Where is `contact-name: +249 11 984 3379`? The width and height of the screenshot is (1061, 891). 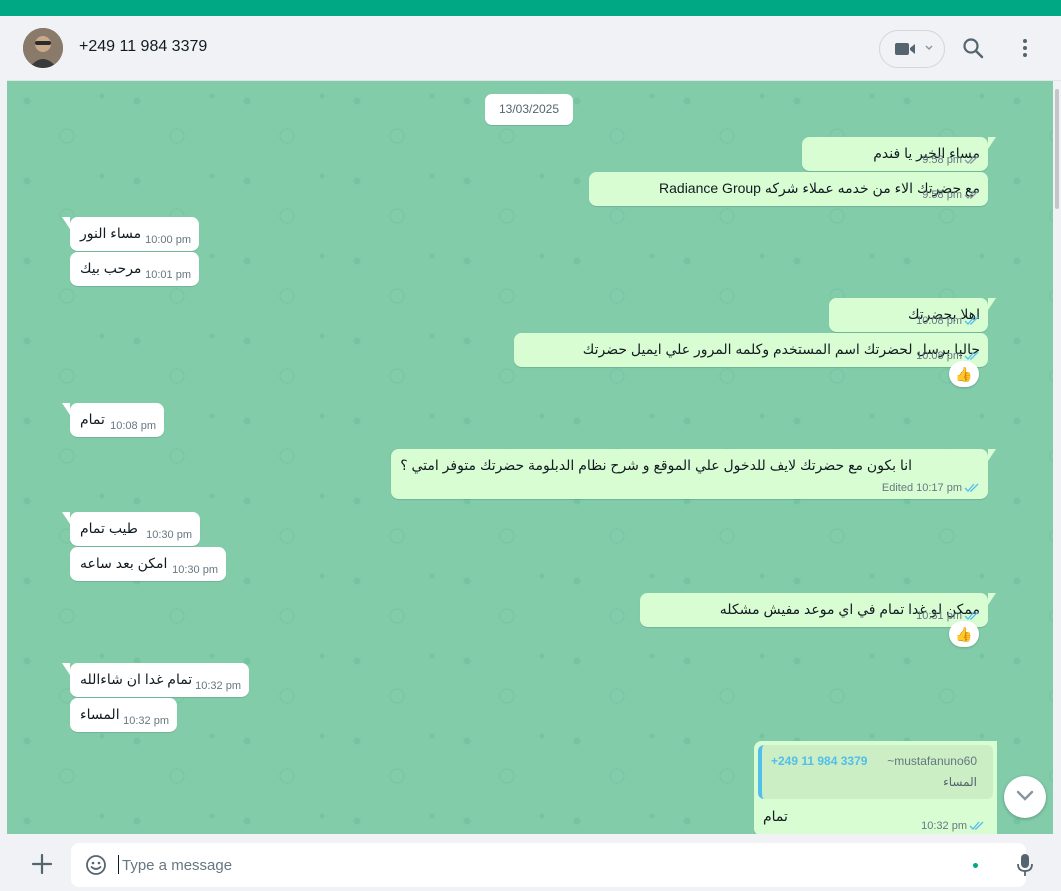
contact-name: +249 11 984 3379 is located at coordinates (143, 47).